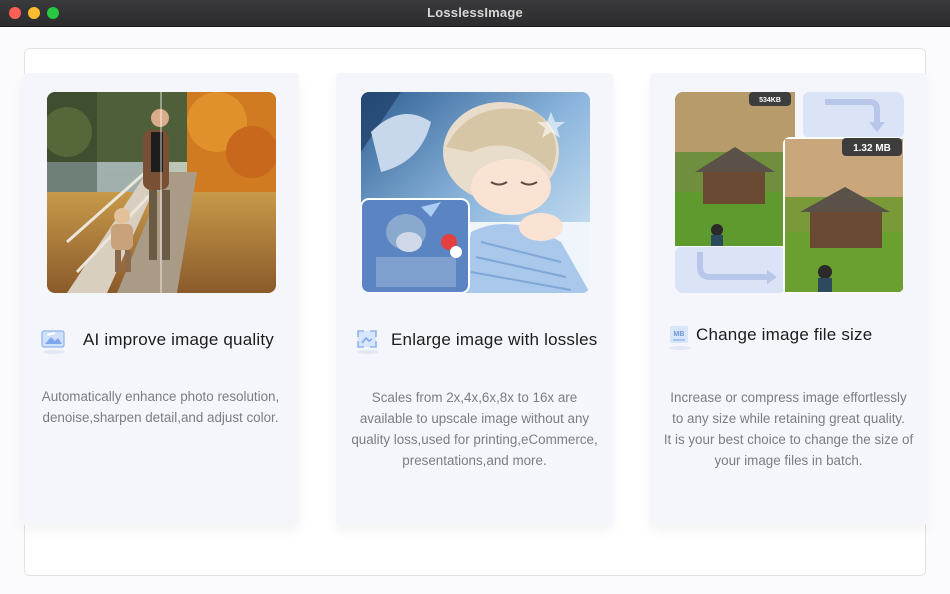  What do you see at coordinates (872, 148) in the screenshot?
I see `resized-size-badge: 1.32 MB` at bounding box center [872, 148].